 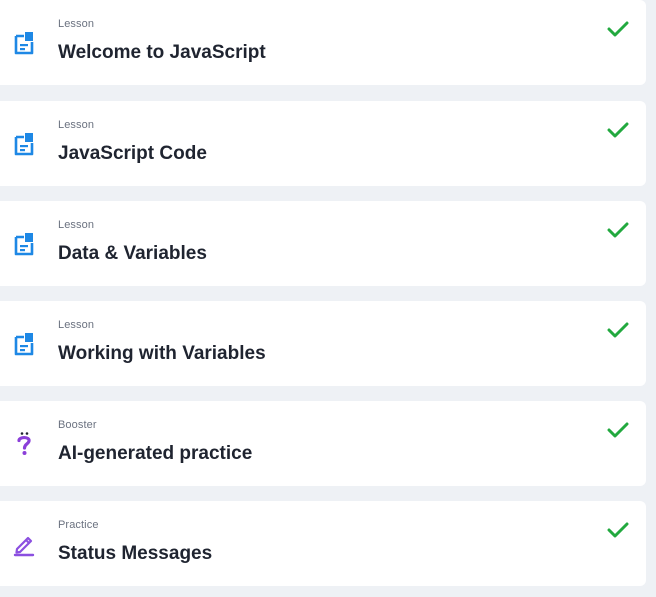 What do you see at coordinates (162, 353) in the screenshot?
I see `item-title: Working with Variables` at bounding box center [162, 353].